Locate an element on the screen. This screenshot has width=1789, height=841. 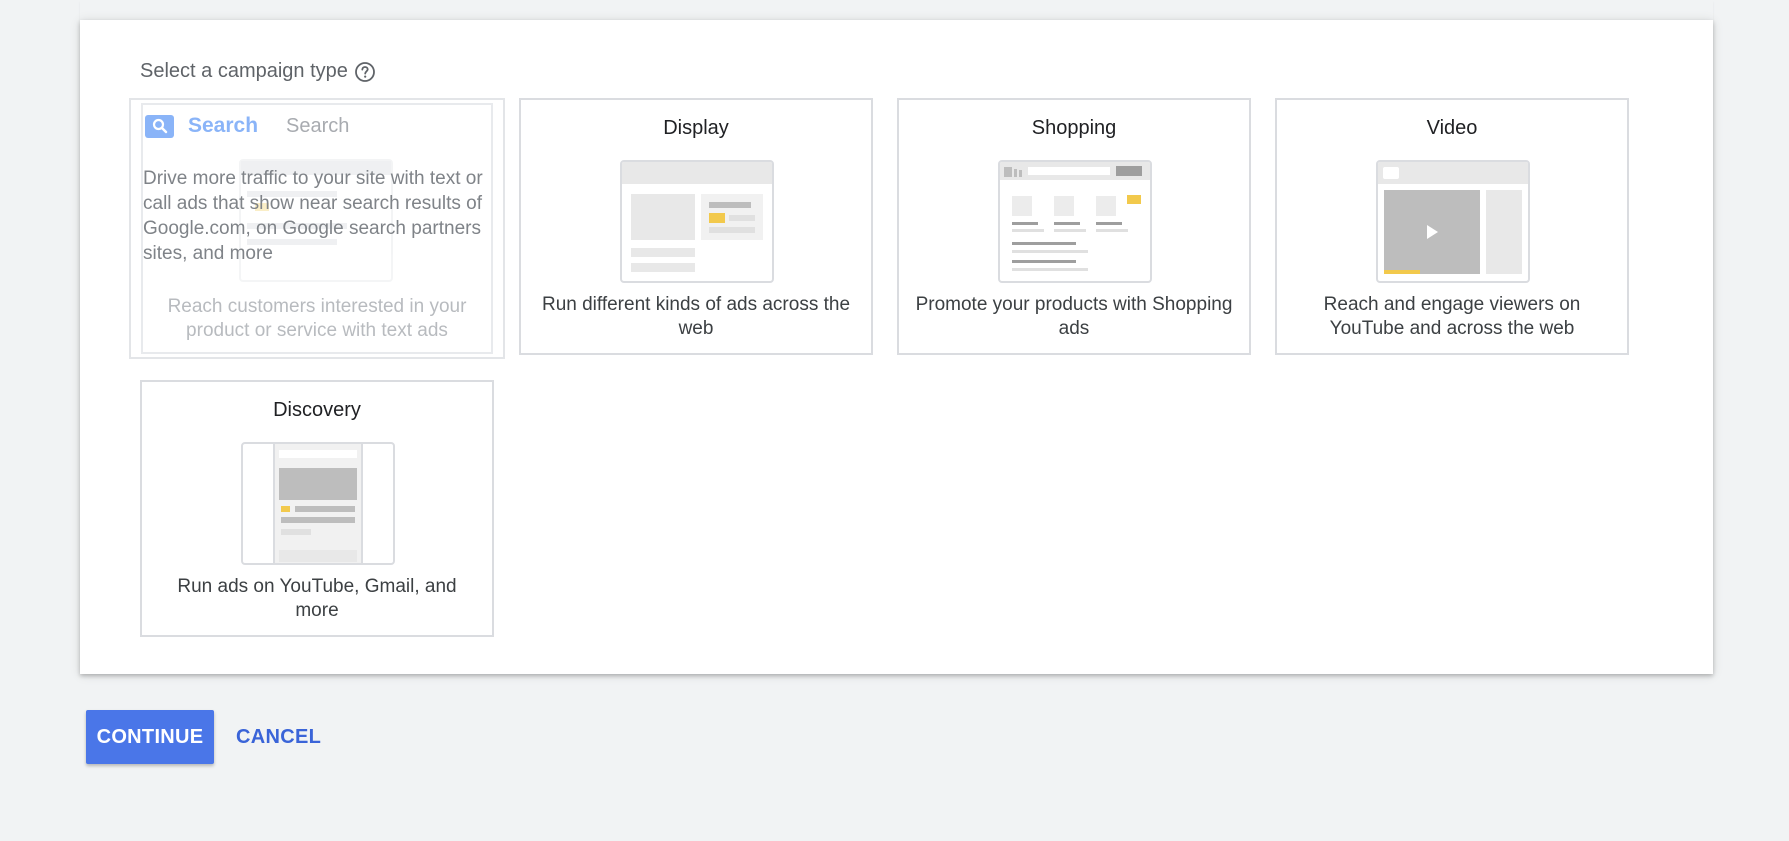
search-card-title: Search is located at coordinates (318, 125).